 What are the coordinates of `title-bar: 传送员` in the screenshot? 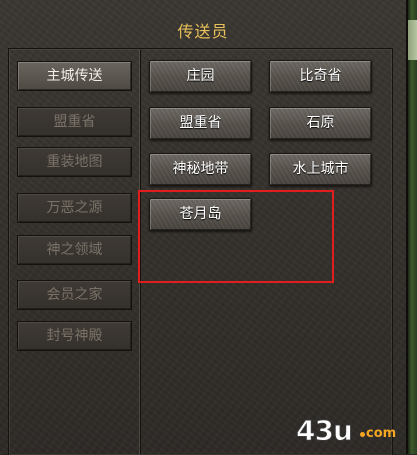 It's located at (203, 25).